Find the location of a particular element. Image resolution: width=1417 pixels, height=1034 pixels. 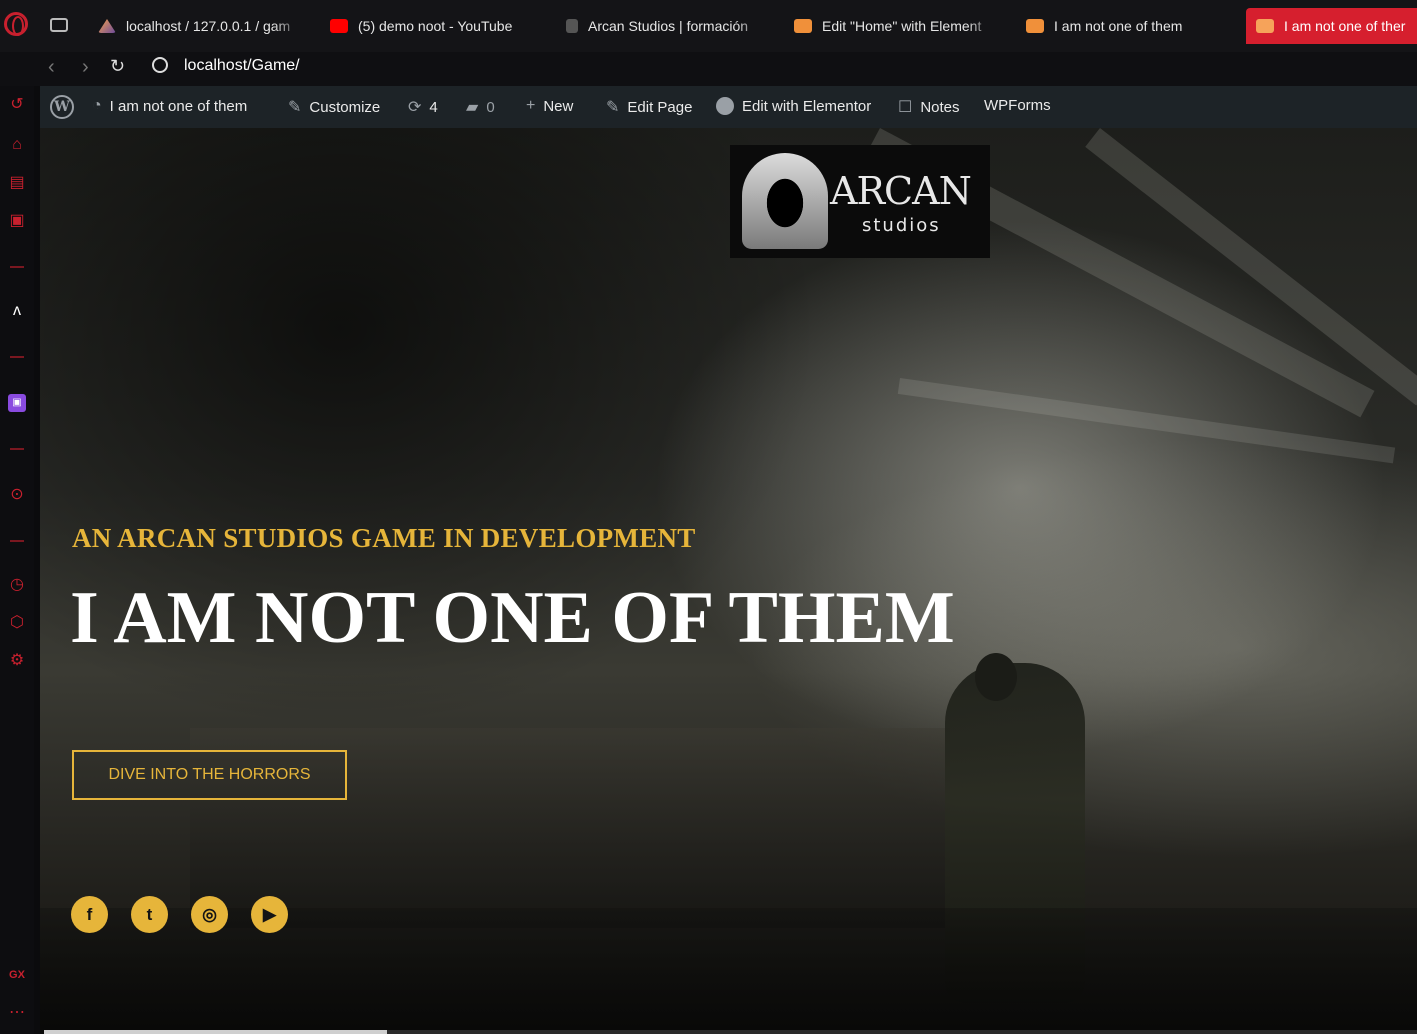

tab-i-am-not-one-of-them: I am not one of them is located at coordinates (1126, 26).